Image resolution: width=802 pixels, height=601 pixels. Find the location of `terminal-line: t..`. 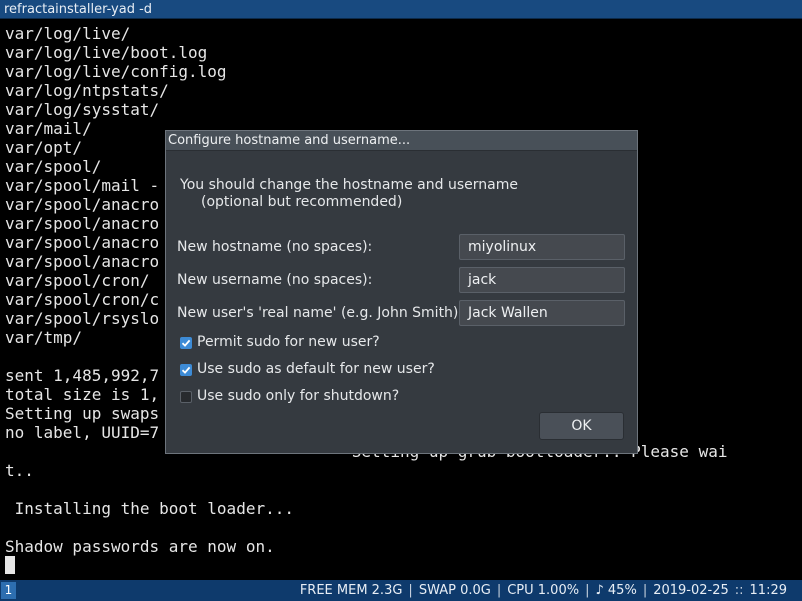

terminal-line: t.. is located at coordinates (19, 470).